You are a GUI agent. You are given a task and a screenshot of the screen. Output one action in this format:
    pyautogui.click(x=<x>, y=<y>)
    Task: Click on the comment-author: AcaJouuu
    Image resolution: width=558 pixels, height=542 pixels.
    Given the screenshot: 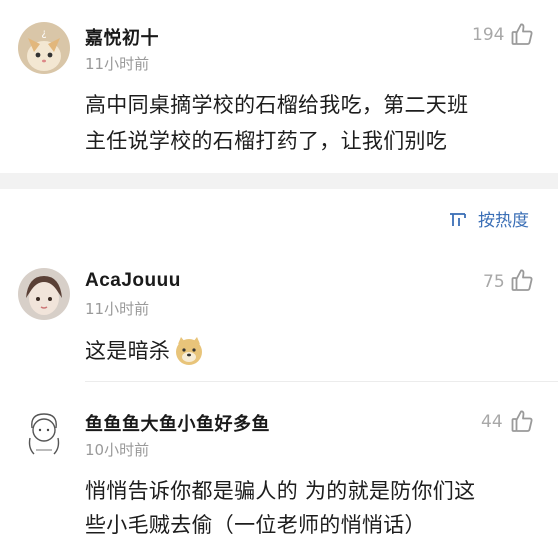 What is the action you would take?
    pyautogui.click(x=133, y=281)
    